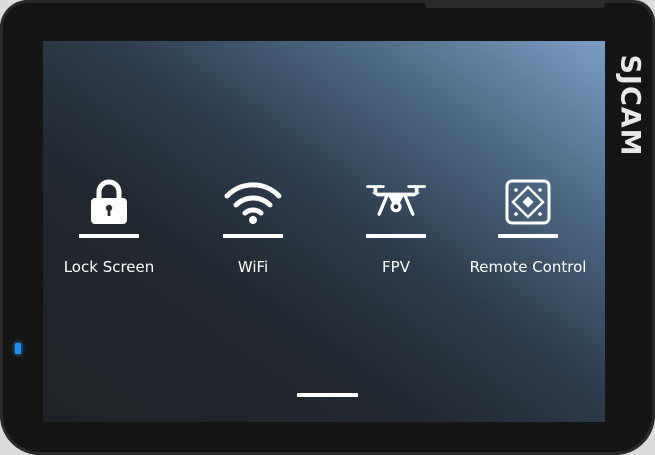  Describe the element at coordinates (528, 202) in the screenshot. I see `remote-control-icon` at that location.